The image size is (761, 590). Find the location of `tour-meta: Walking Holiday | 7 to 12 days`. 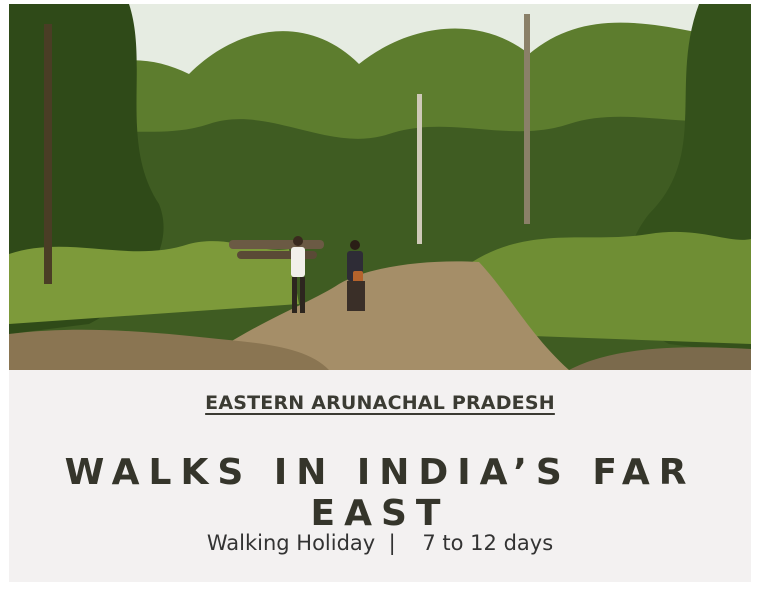

tour-meta: Walking Holiday | 7 to 12 days is located at coordinates (380, 543).